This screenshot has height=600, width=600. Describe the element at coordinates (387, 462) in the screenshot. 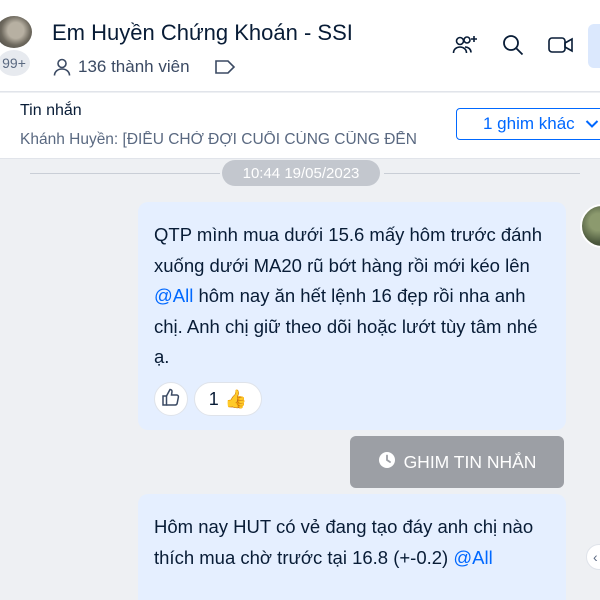

I see `clock-icon` at that location.